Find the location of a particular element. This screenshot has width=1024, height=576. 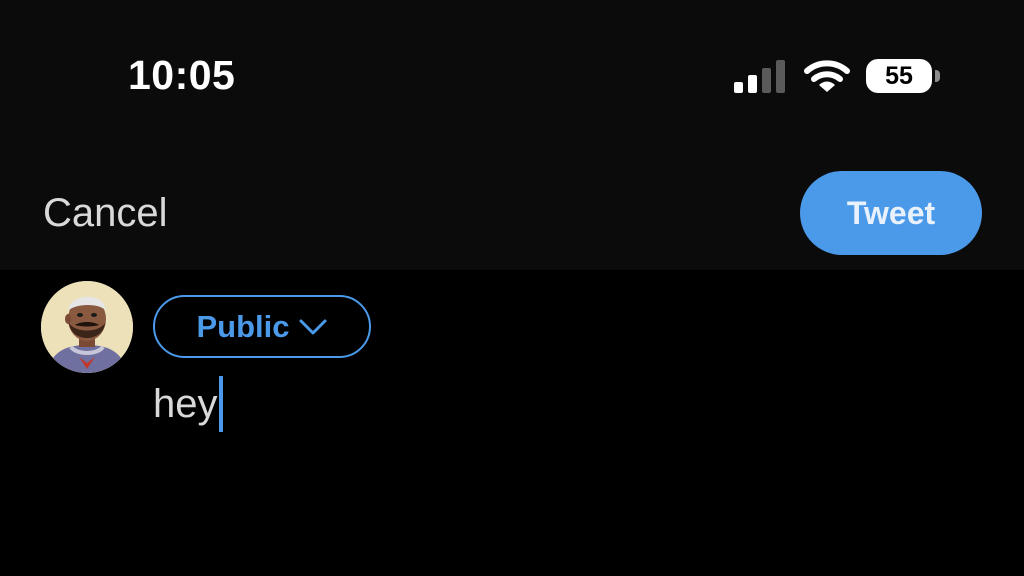

cancel-button: Cancel is located at coordinates (105, 213).